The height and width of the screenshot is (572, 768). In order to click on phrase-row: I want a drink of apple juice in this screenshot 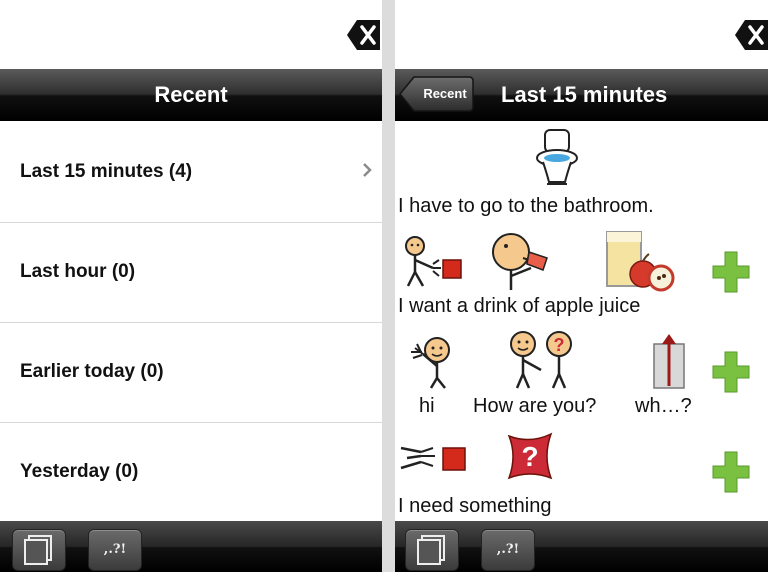, I will do `click(581, 272)`.